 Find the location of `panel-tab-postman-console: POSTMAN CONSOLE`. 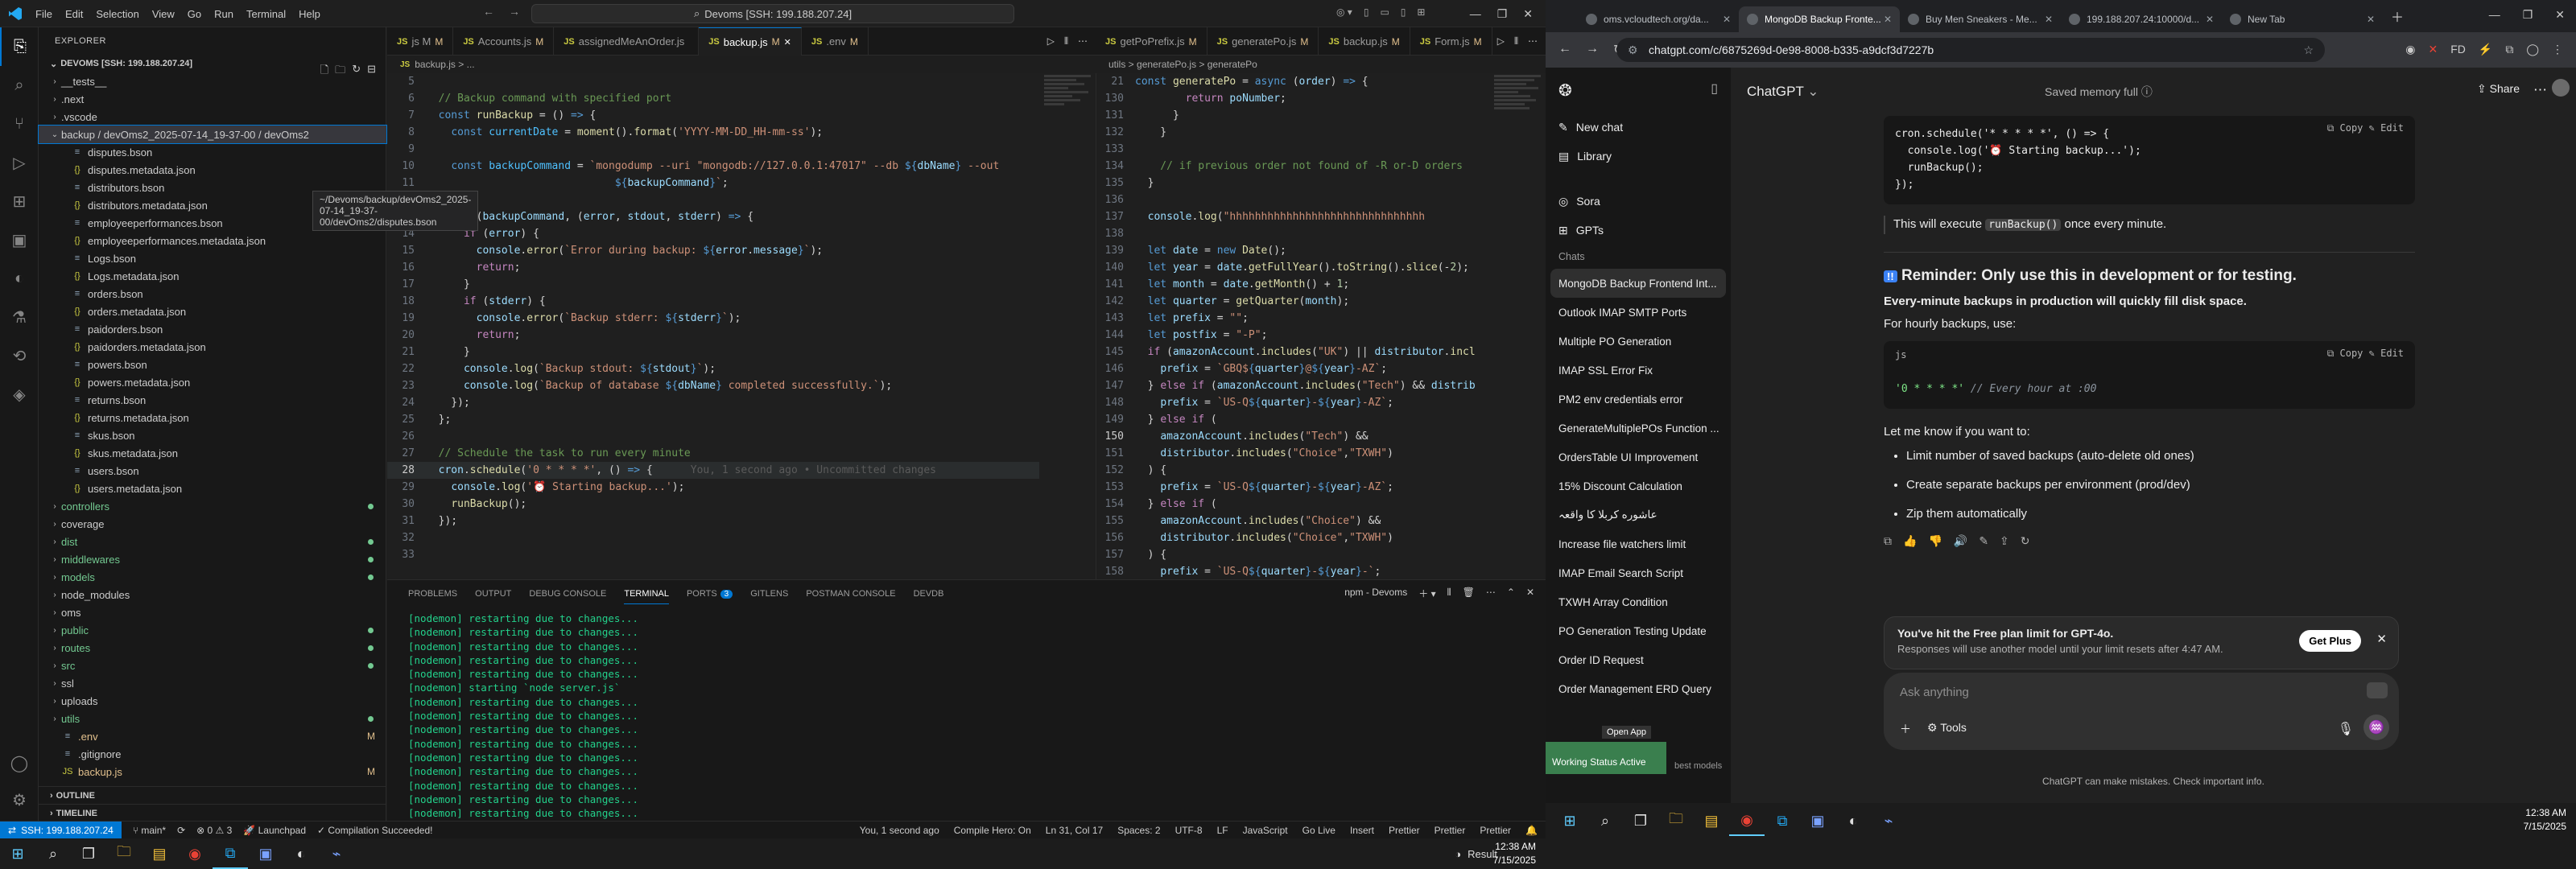

panel-tab-postman-console: POSTMAN CONSOLE is located at coordinates (850, 594).